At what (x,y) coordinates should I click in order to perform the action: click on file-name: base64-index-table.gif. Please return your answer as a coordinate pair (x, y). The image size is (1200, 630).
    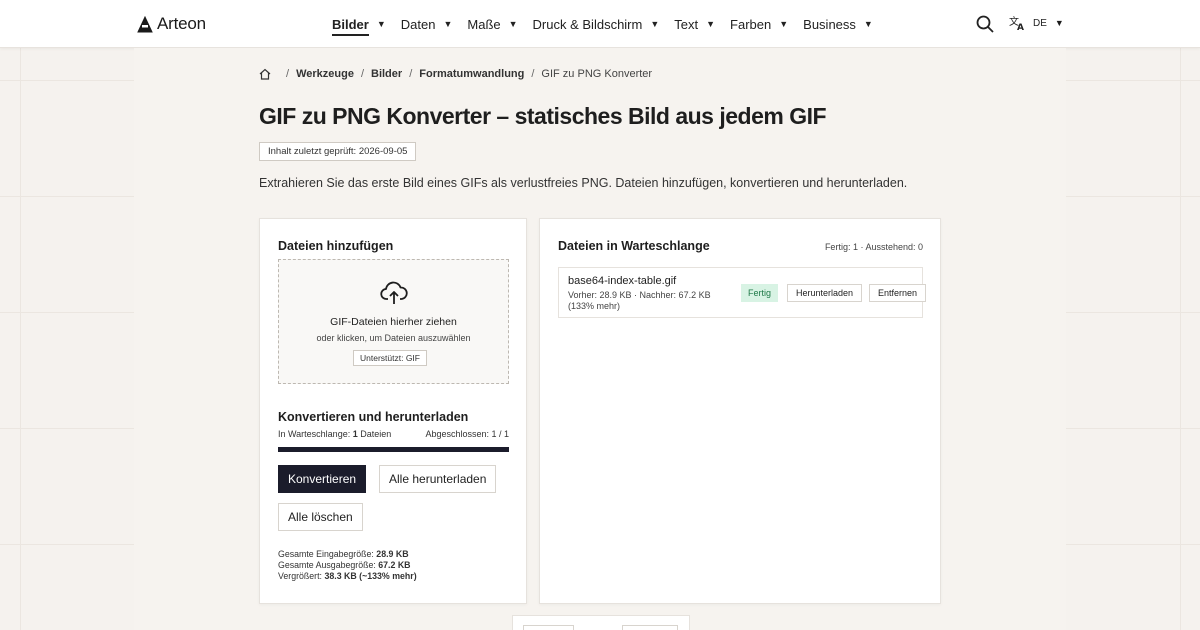
    Looking at the image, I should click on (622, 281).